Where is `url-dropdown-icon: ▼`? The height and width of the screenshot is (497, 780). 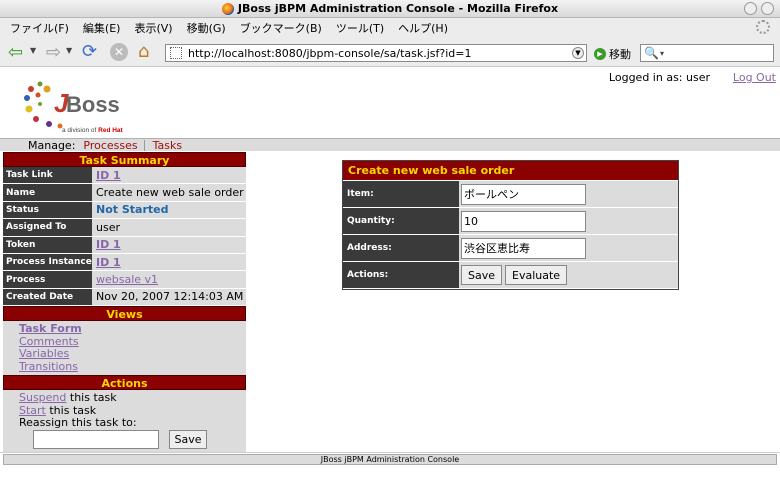 url-dropdown-icon: ▼ is located at coordinates (578, 53).